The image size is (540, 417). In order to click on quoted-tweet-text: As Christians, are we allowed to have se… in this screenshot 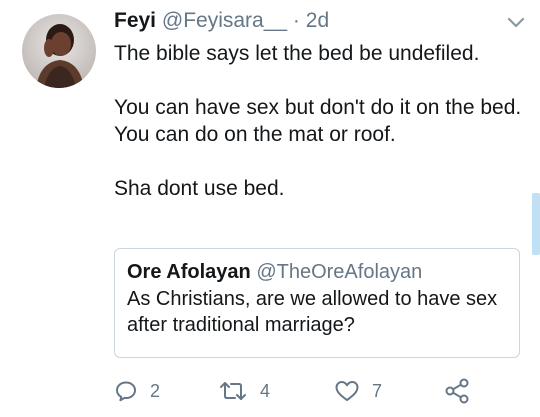, I will do `click(312, 312)`.